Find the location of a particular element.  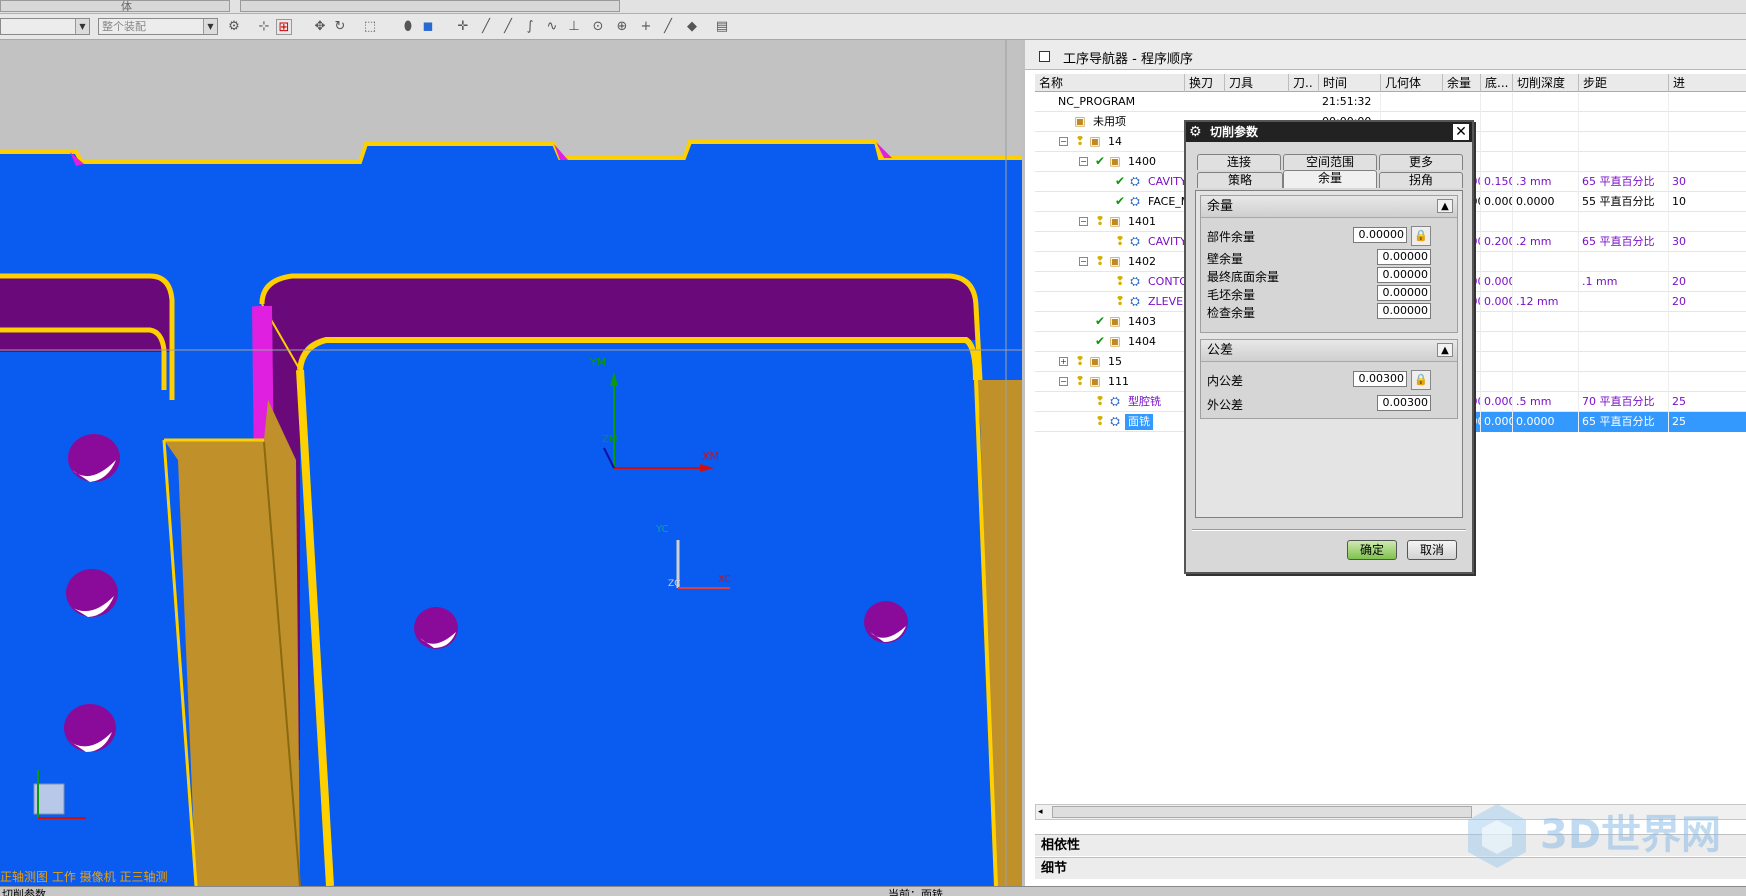

stock-field: 最终底面余量 0.00000 is located at coordinates (1330, 276).